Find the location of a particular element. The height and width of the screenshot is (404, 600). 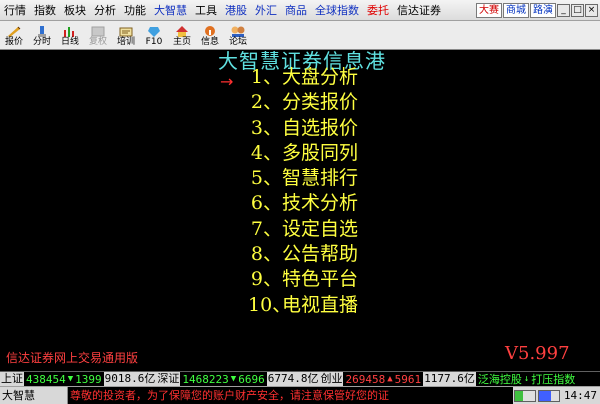

menu-item-10: 全球指数 is located at coordinates (337, 10).